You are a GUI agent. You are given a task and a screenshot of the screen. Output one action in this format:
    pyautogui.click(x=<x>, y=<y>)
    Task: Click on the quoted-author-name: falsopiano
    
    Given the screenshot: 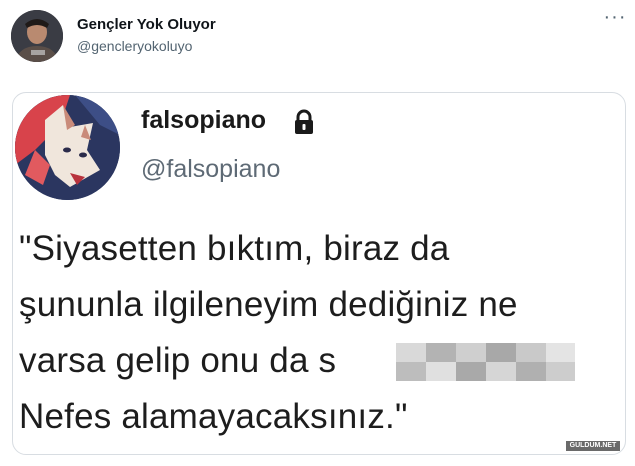 What is the action you would take?
    pyautogui.click(x=204, y=120)
    